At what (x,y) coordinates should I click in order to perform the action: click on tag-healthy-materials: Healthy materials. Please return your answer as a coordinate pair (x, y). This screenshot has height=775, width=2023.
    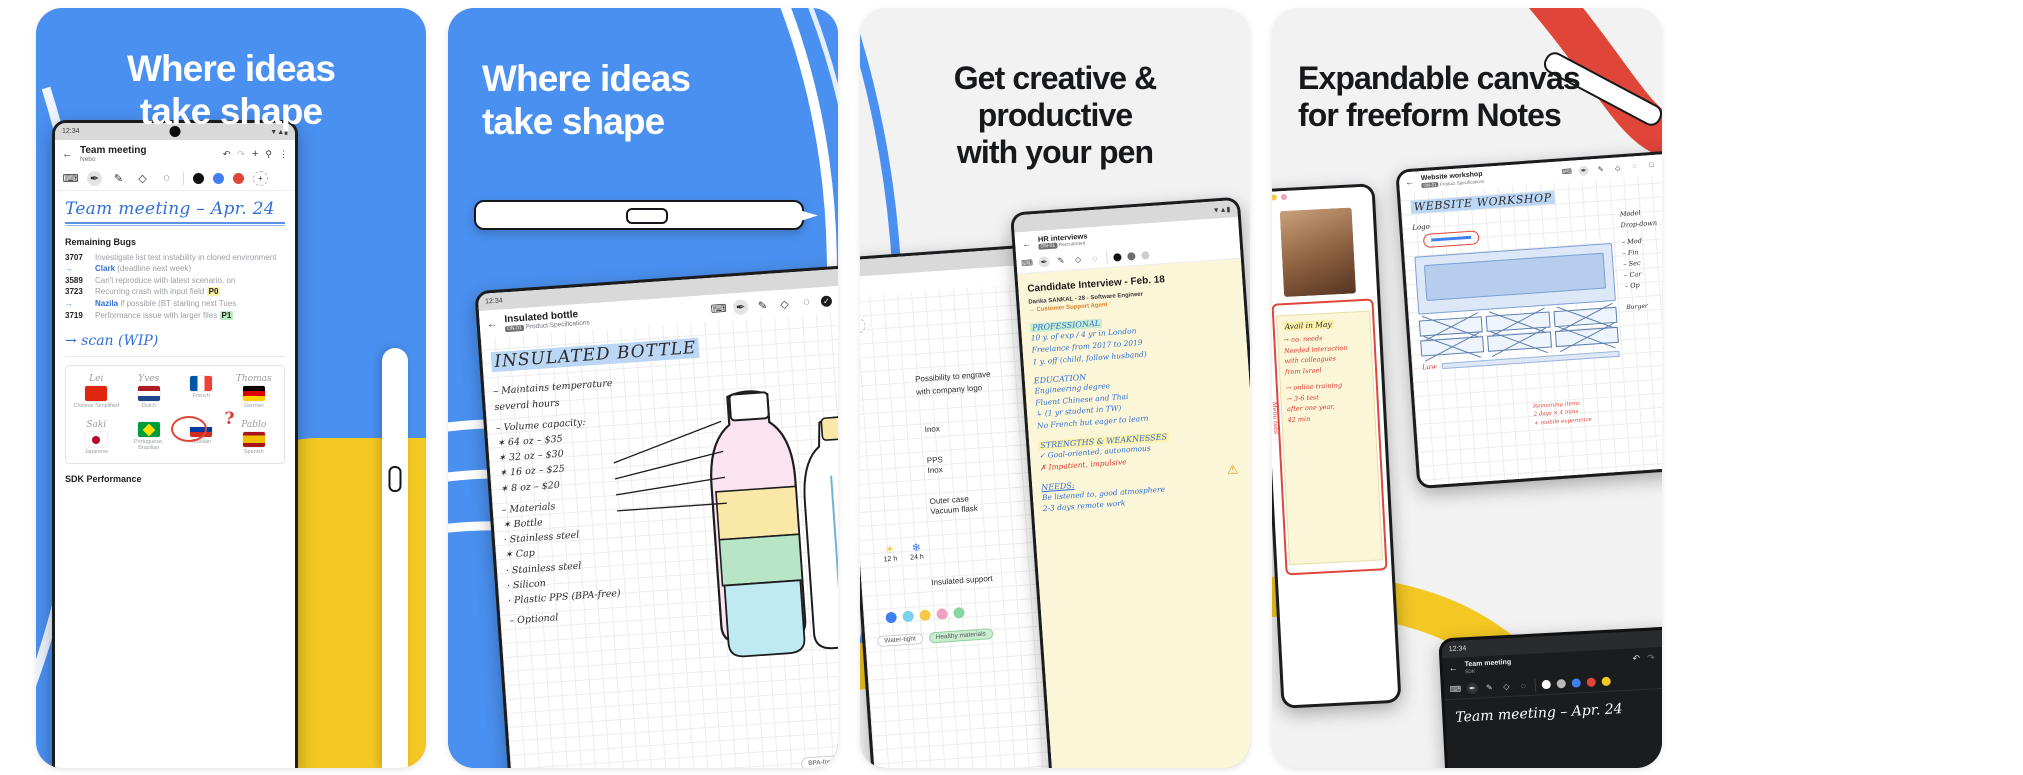
    Looking at the image, I should click on (961, 635).